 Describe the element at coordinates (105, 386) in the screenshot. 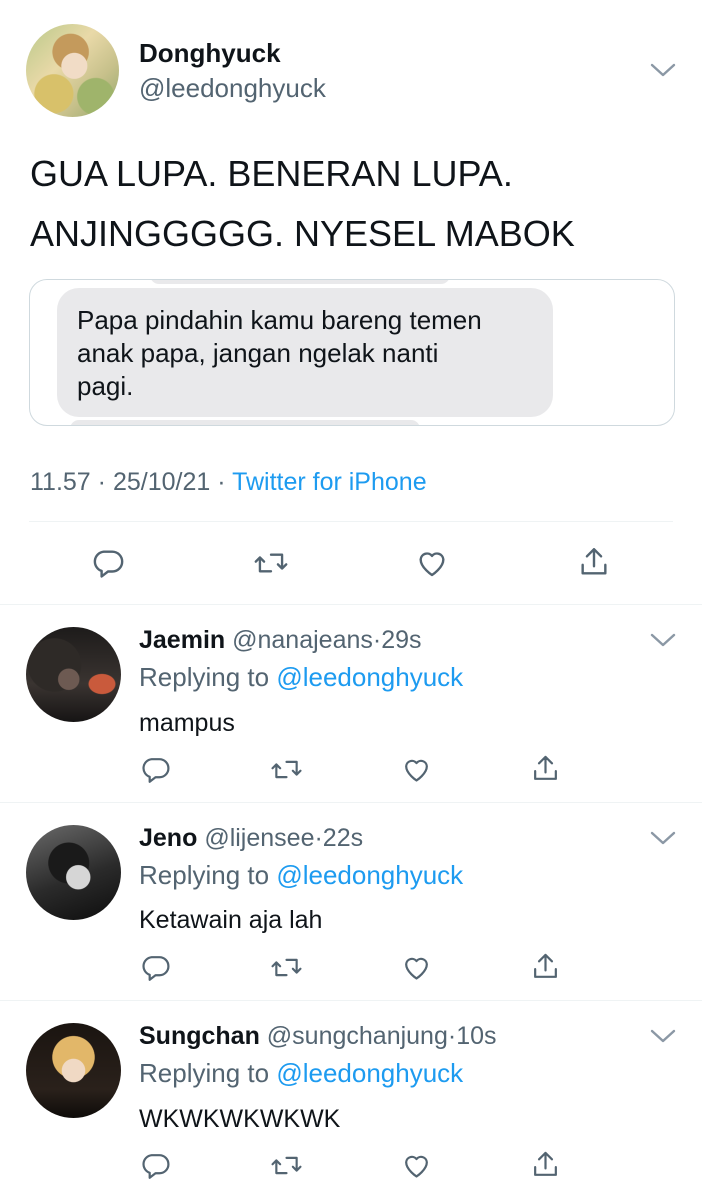

I see `message-line-3: pagi.` at that location.